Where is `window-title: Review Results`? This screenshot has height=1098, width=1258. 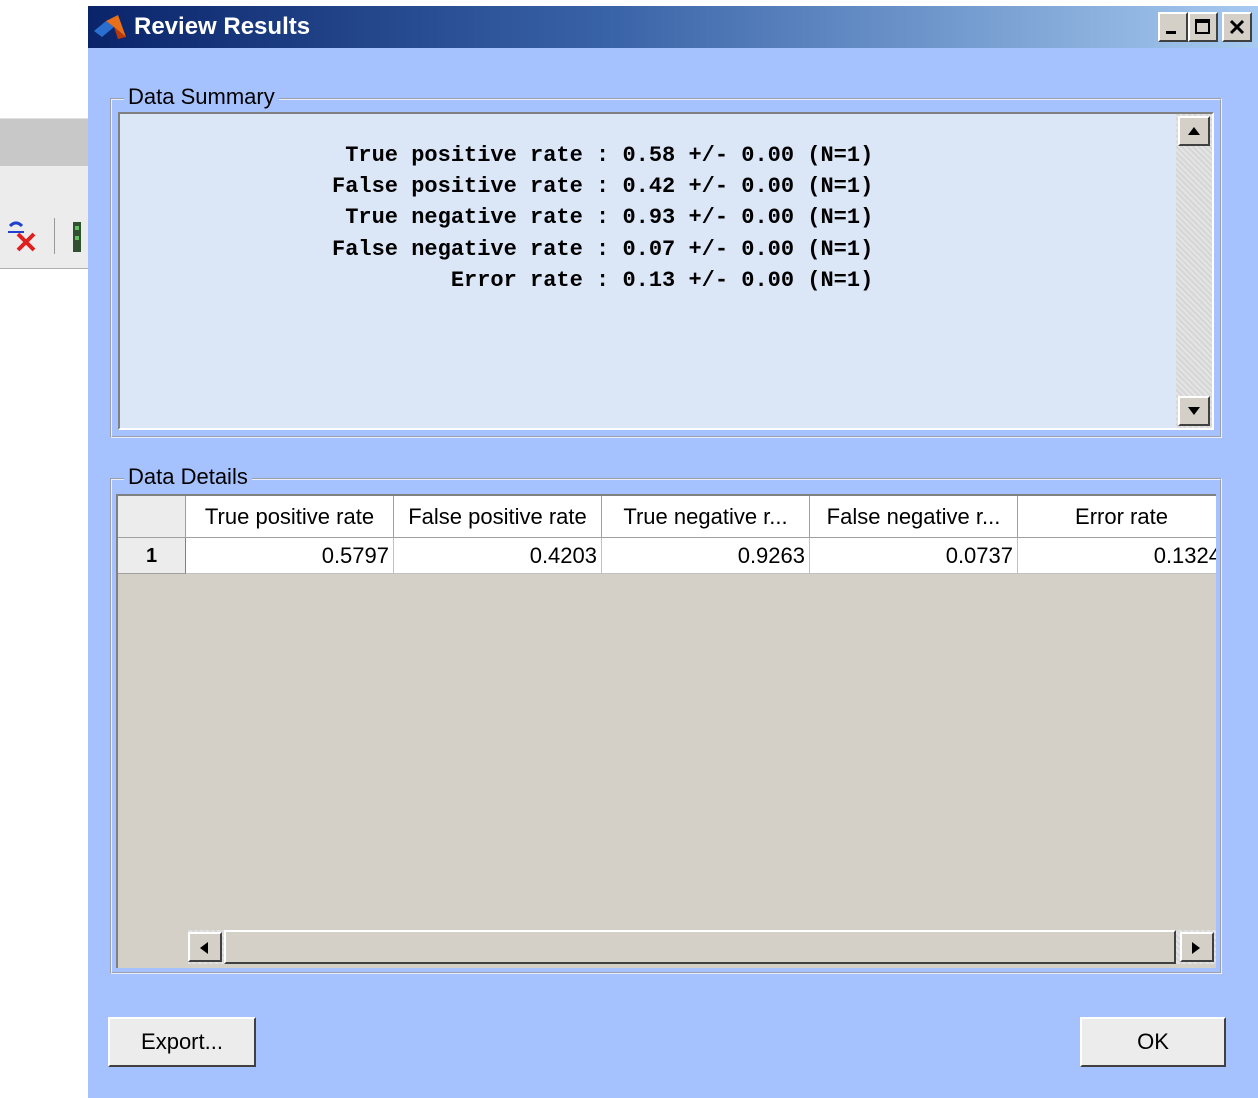
window-title: Review Results is located at coordinates (222, 26).